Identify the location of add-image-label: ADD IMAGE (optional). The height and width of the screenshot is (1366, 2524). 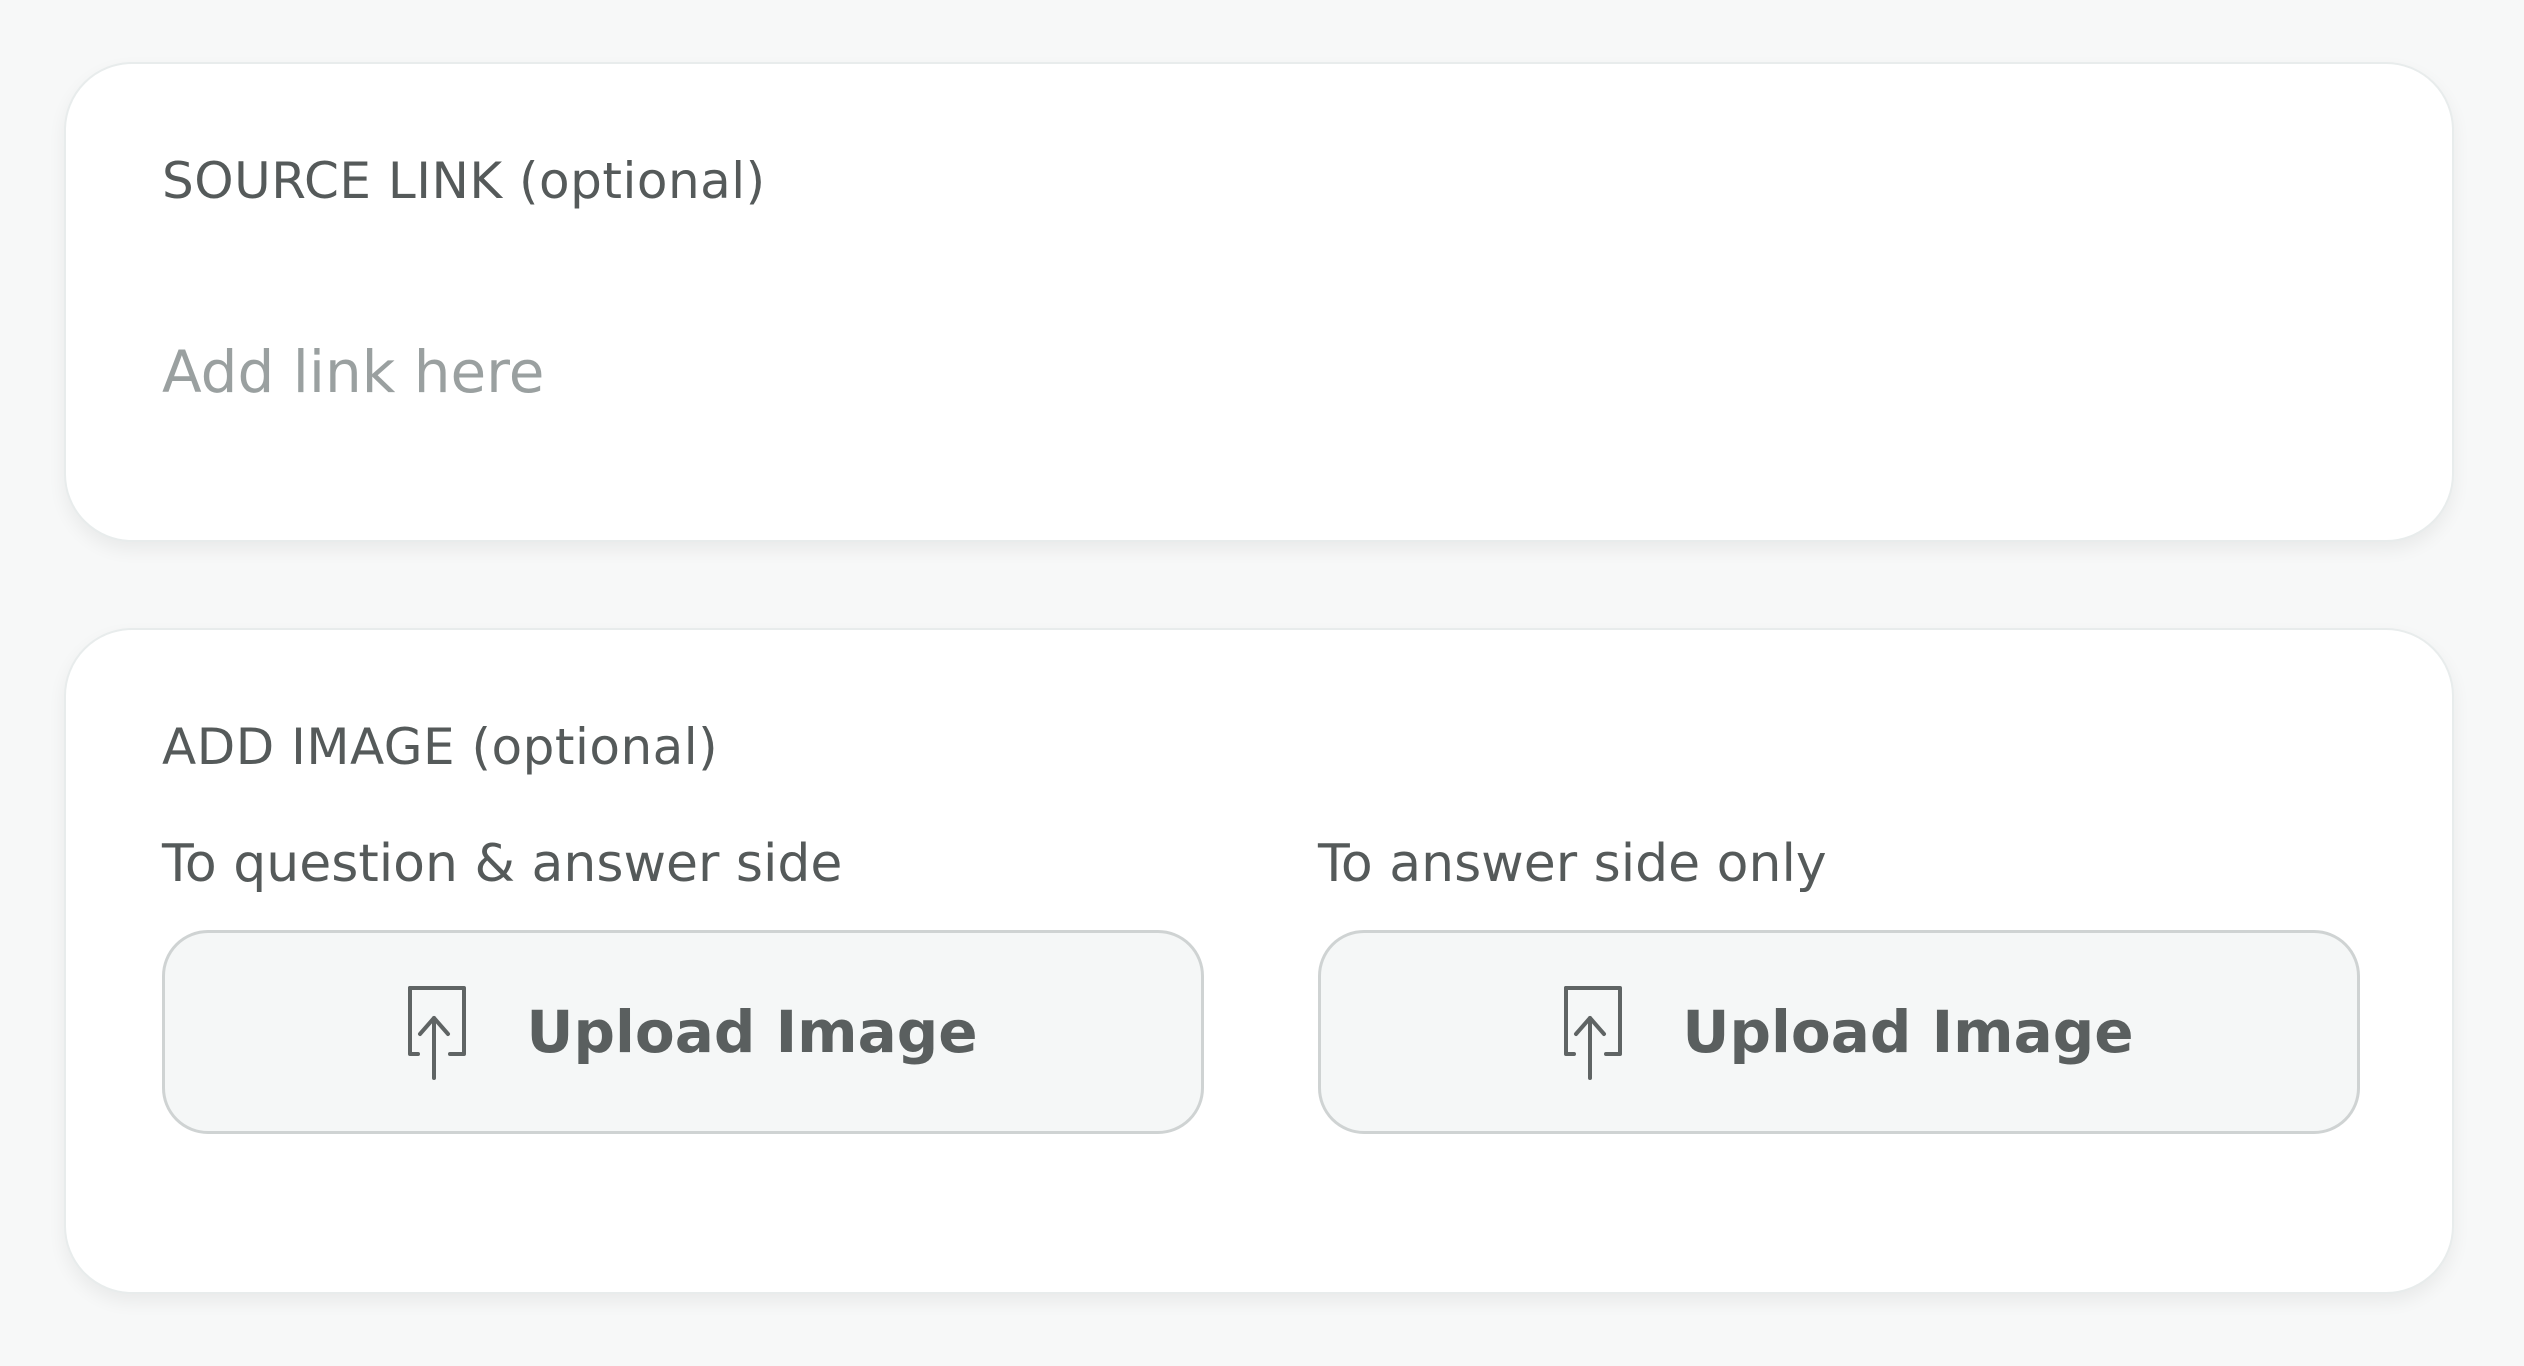
(440, 747).